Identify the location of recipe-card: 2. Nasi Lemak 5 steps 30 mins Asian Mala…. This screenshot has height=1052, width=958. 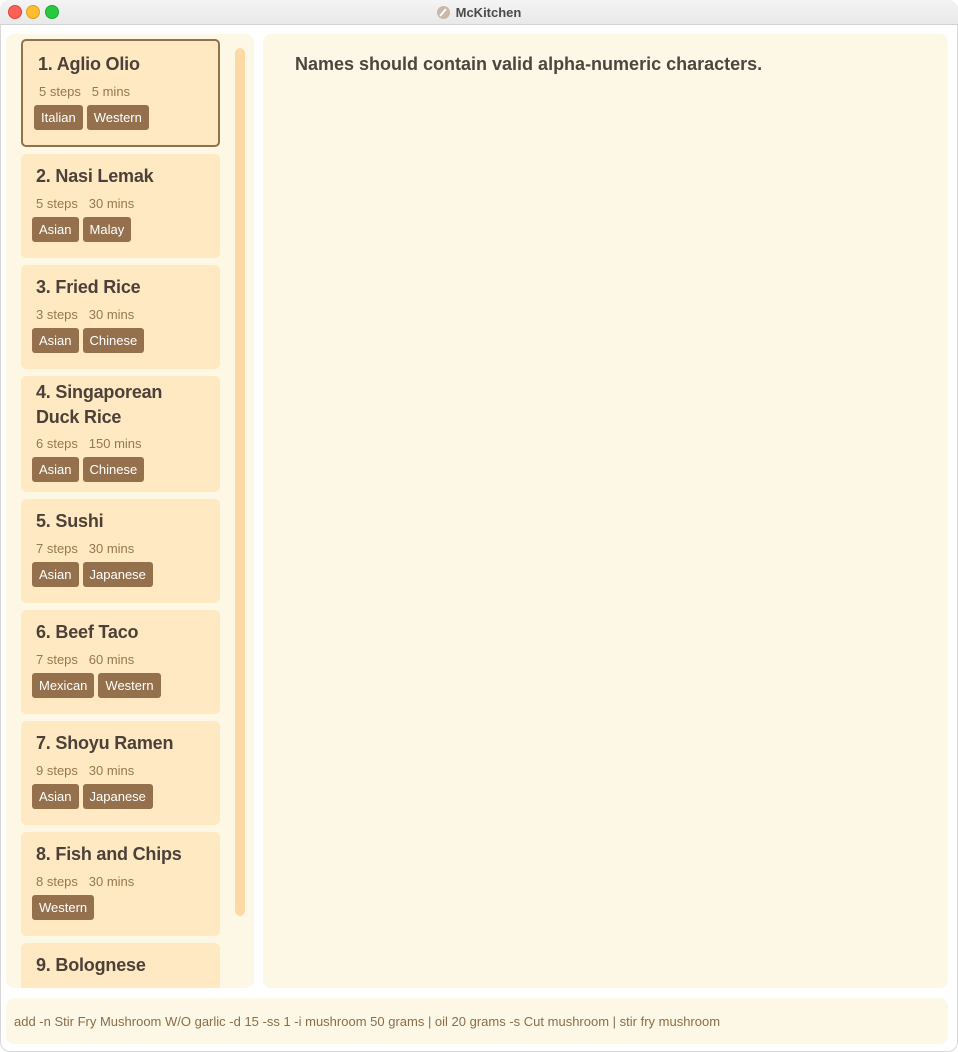
(120, 206).